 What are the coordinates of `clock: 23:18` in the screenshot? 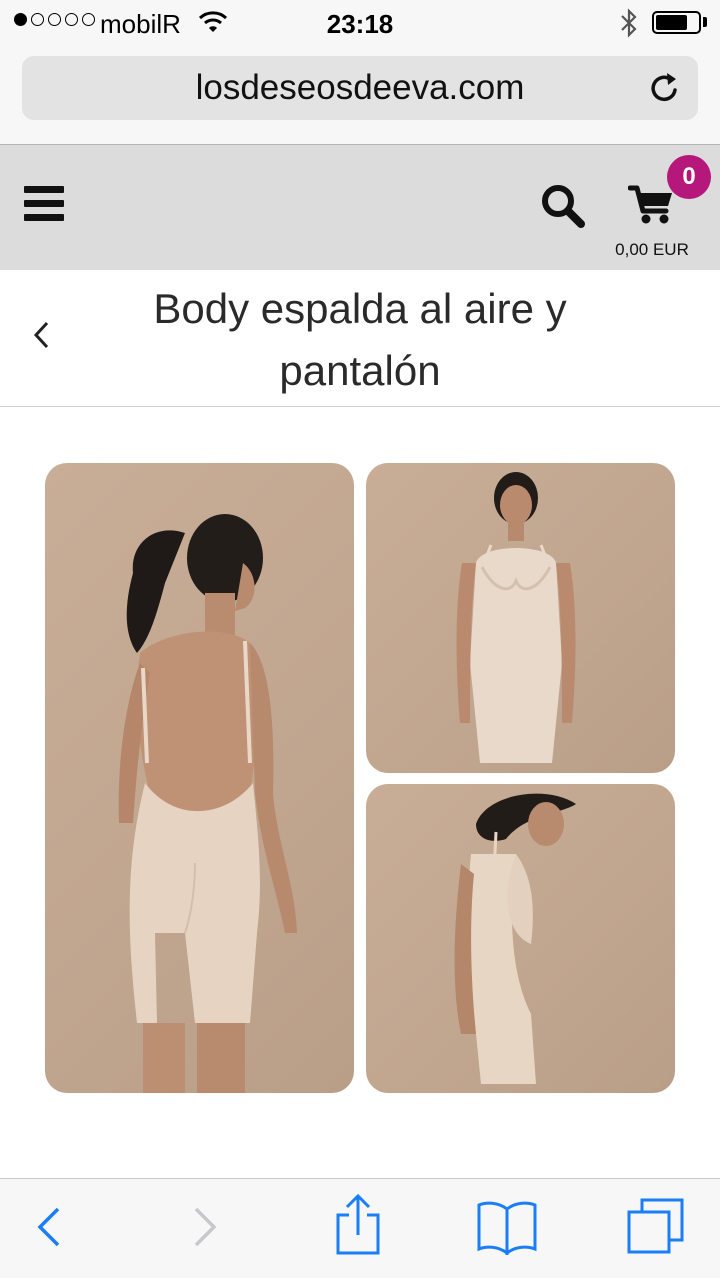 It's located at (360, 24).